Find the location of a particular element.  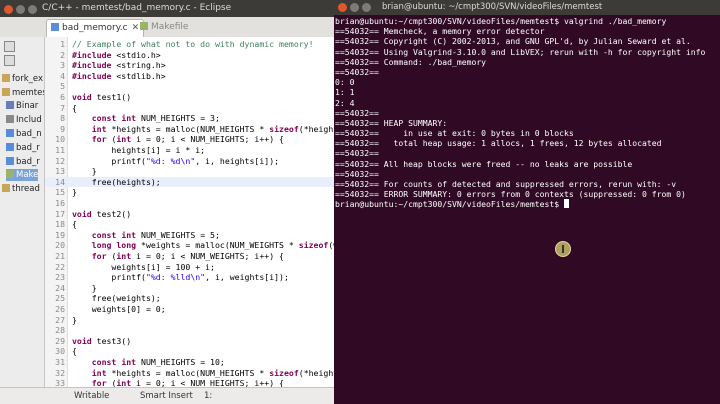

code-line: 13 } is located at coordinates (189, 171).